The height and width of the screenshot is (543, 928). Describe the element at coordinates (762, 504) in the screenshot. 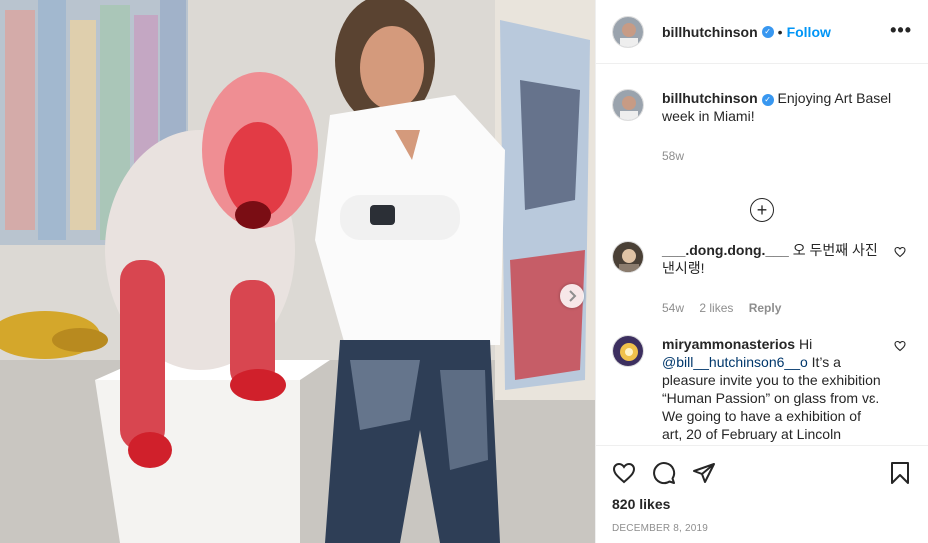

I see `likes-count: 820 likes` at that location.